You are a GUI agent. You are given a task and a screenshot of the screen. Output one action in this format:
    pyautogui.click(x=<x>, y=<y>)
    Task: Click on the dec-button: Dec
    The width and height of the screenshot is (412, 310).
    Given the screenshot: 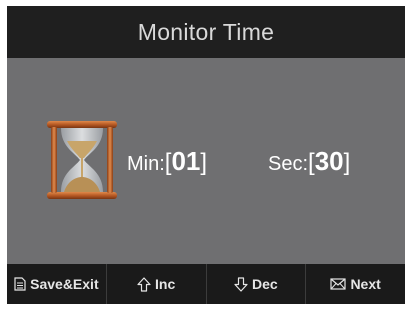 What is the action you would take?
    pyautogui.click(x=257, y=284)
    